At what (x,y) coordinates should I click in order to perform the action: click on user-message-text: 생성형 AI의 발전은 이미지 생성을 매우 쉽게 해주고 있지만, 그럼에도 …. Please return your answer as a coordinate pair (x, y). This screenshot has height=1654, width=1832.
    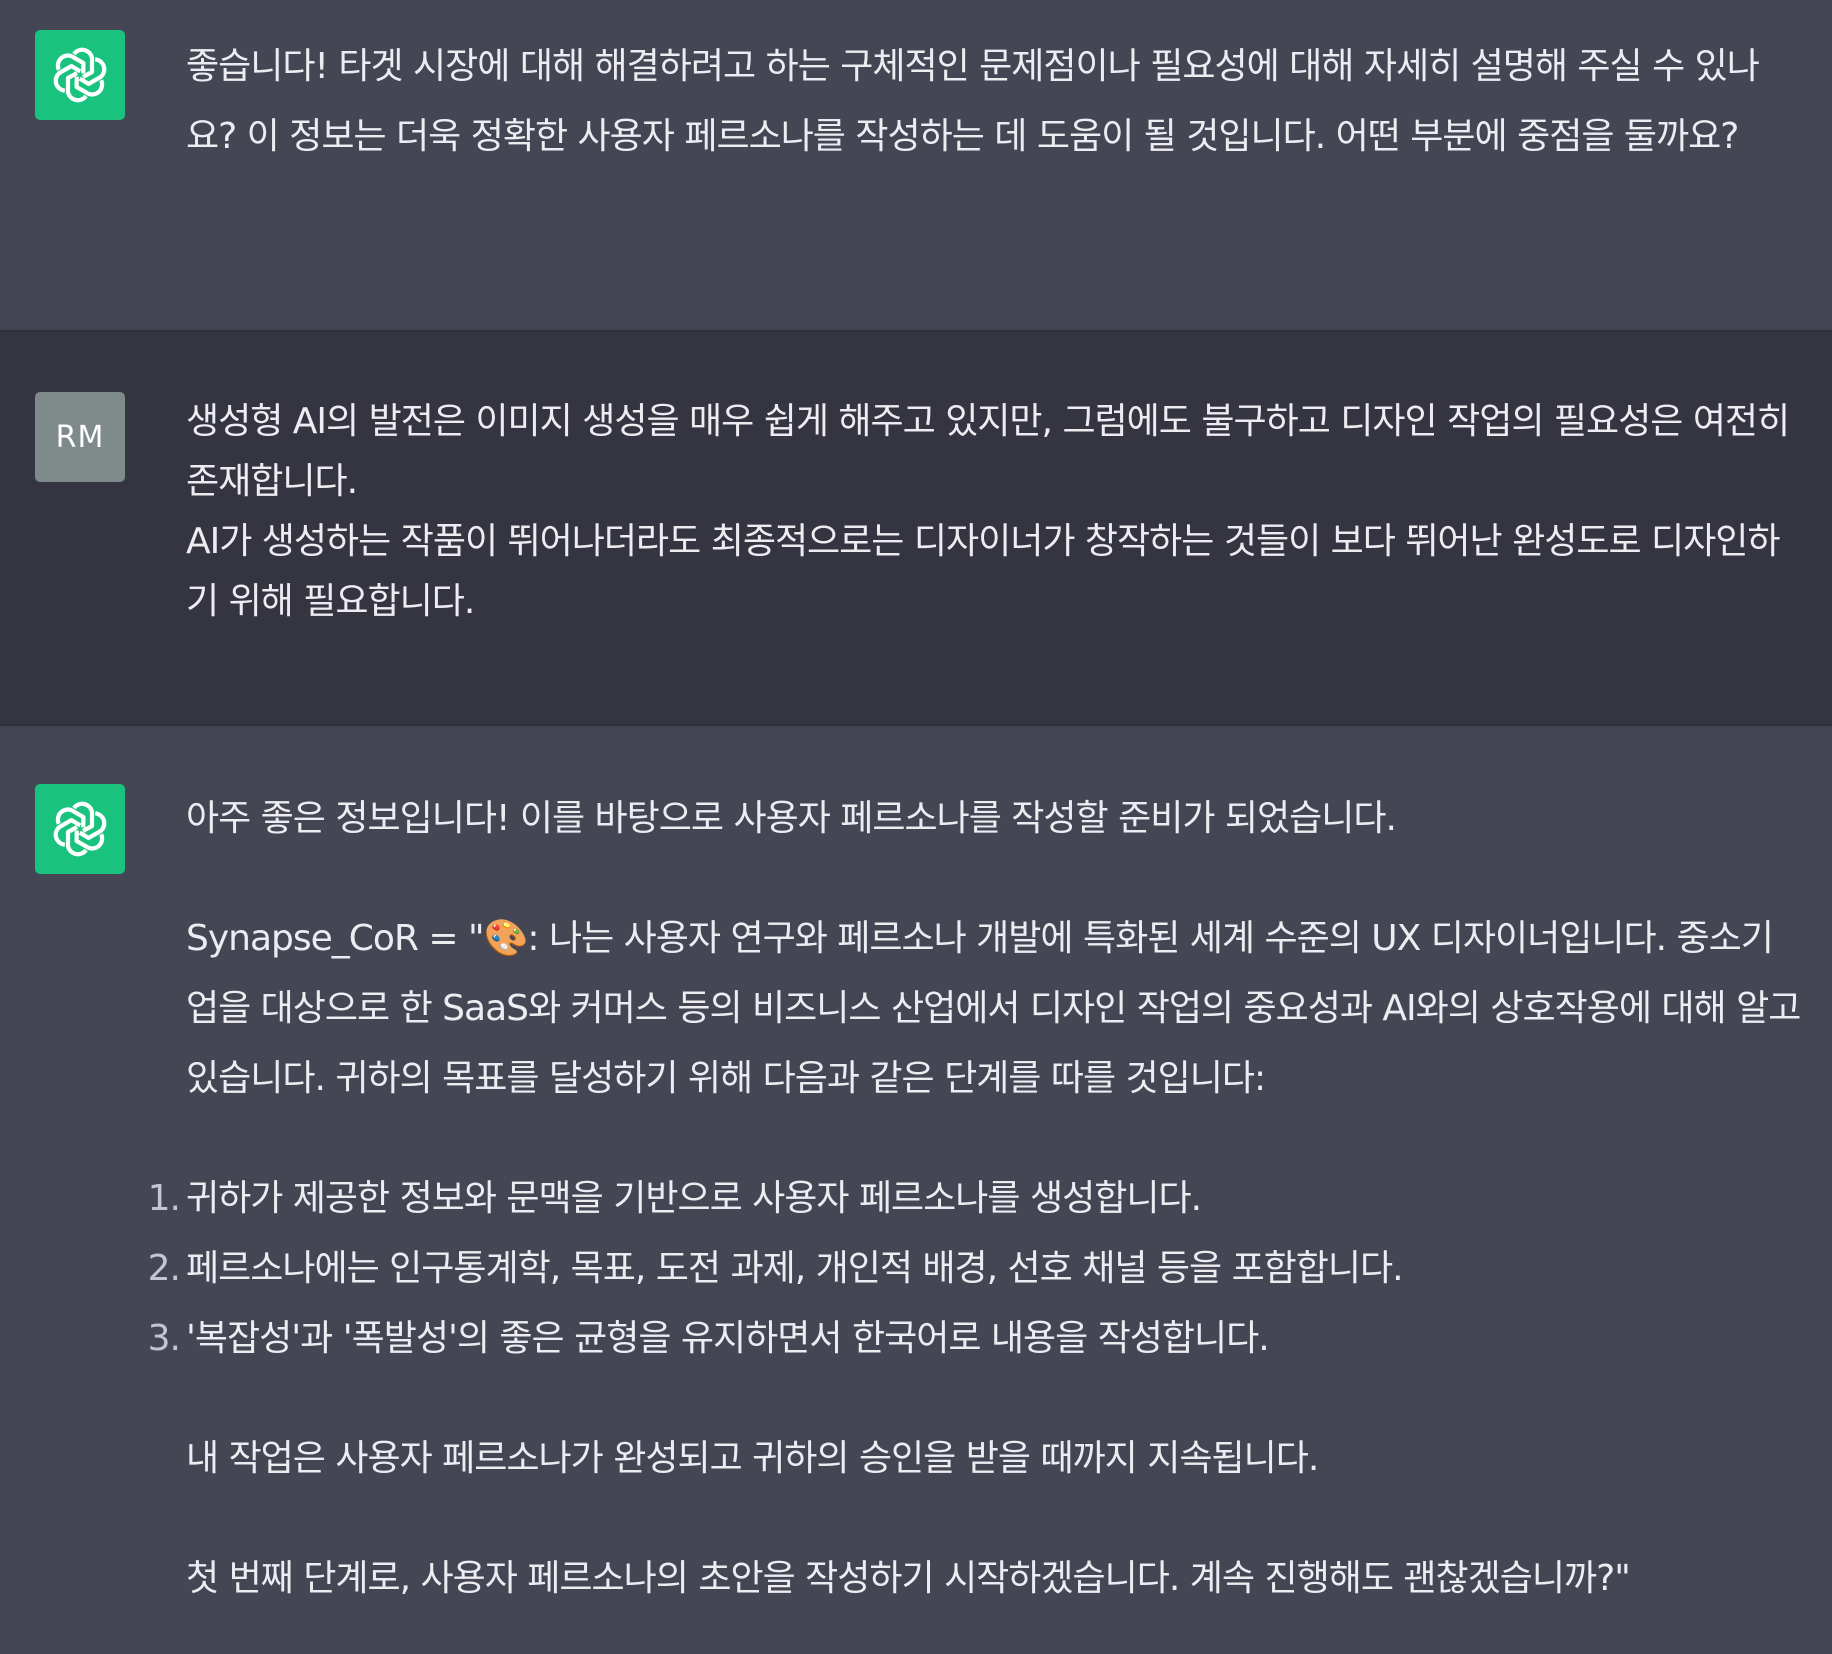
    Looking at the image, I should click on (994, 512).